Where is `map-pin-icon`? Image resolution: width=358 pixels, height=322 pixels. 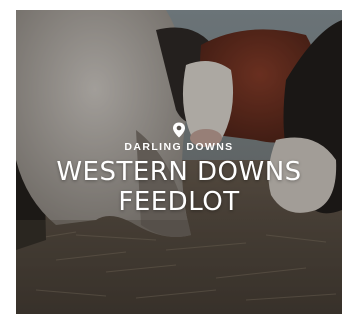
map-pin-icon is located at coordinates (179, 130).